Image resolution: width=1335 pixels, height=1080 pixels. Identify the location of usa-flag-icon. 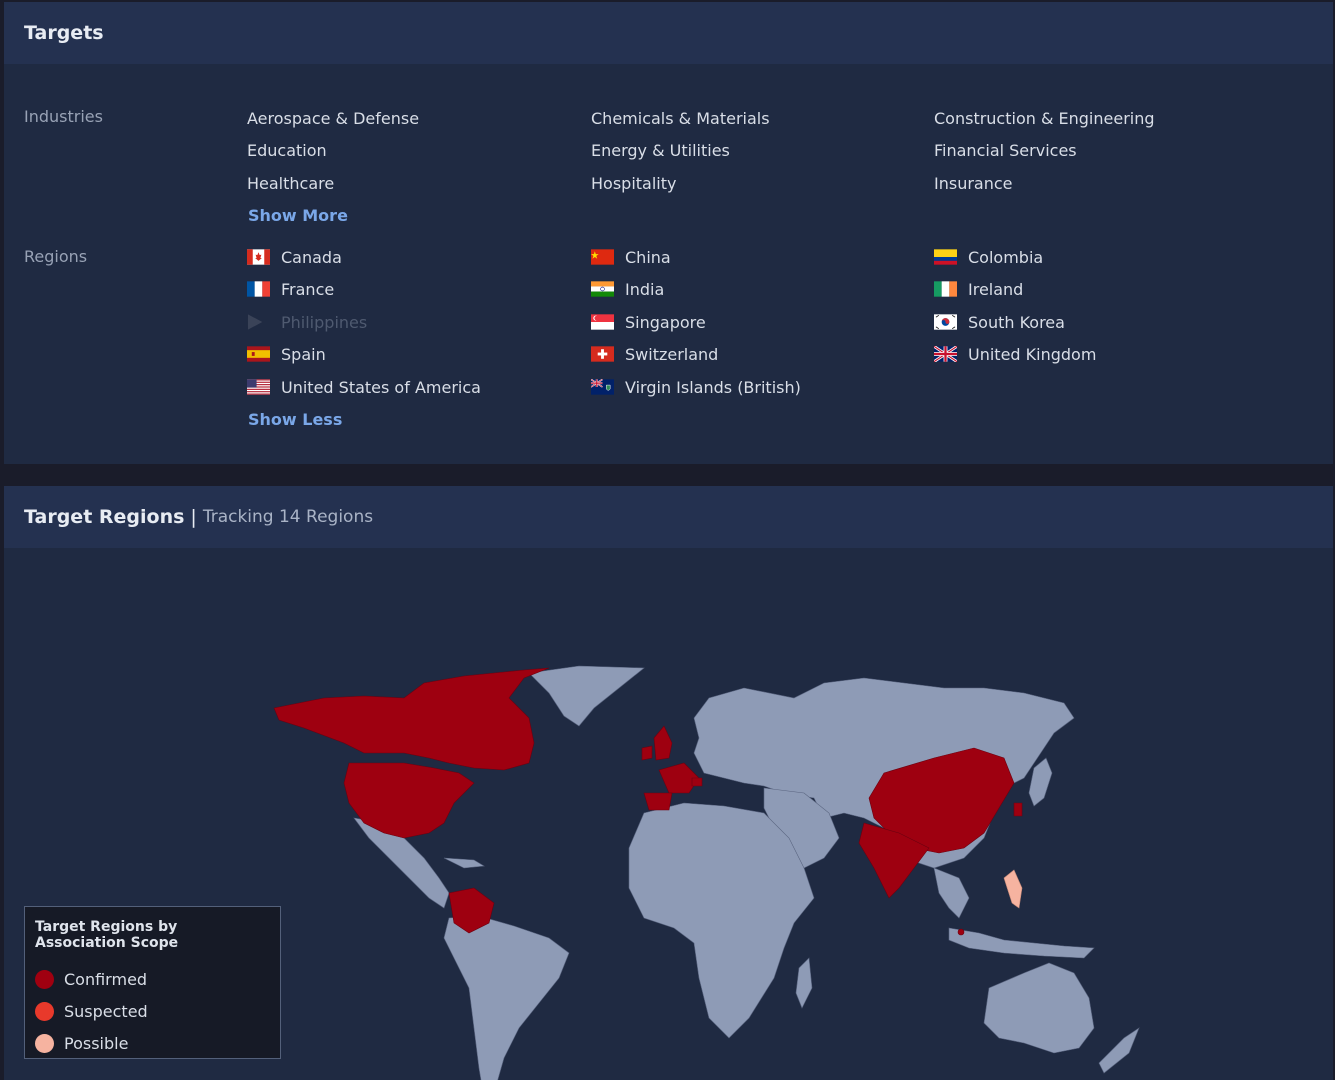
(258, 387).